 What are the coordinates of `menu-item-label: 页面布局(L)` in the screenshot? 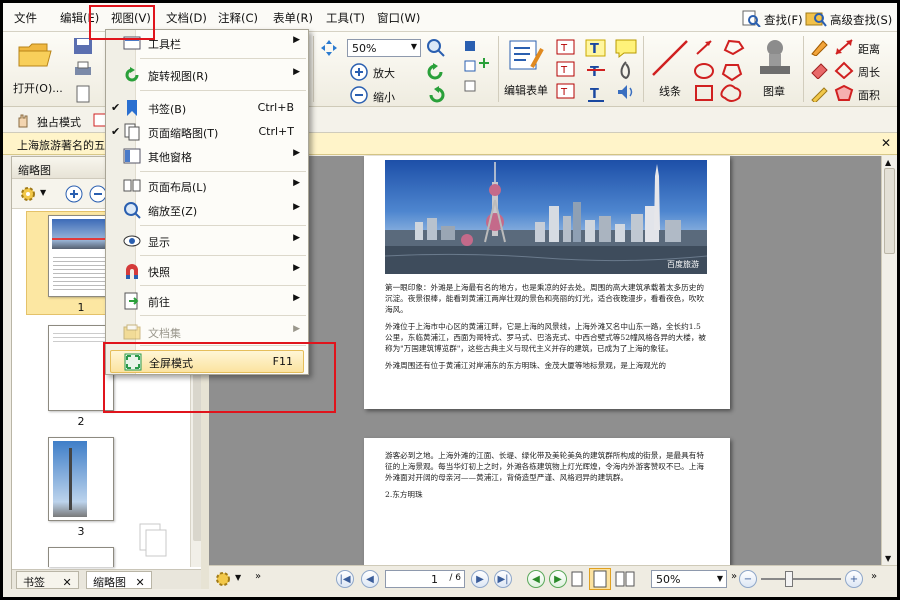 It's located at (177, 187).